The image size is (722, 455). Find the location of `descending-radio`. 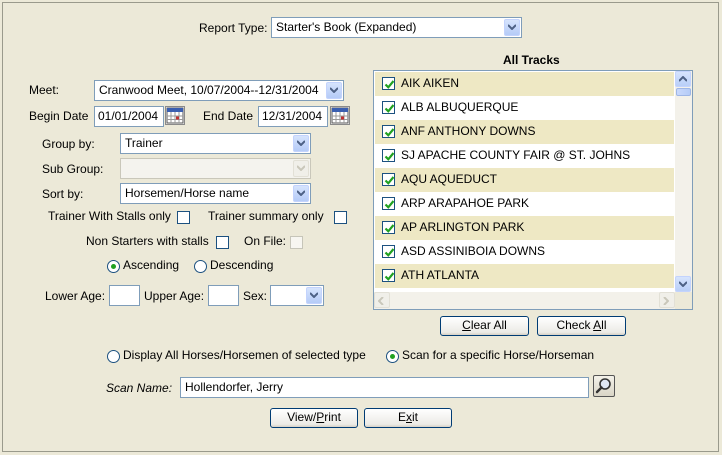

descending-radio is located at coordinates (200, 266).